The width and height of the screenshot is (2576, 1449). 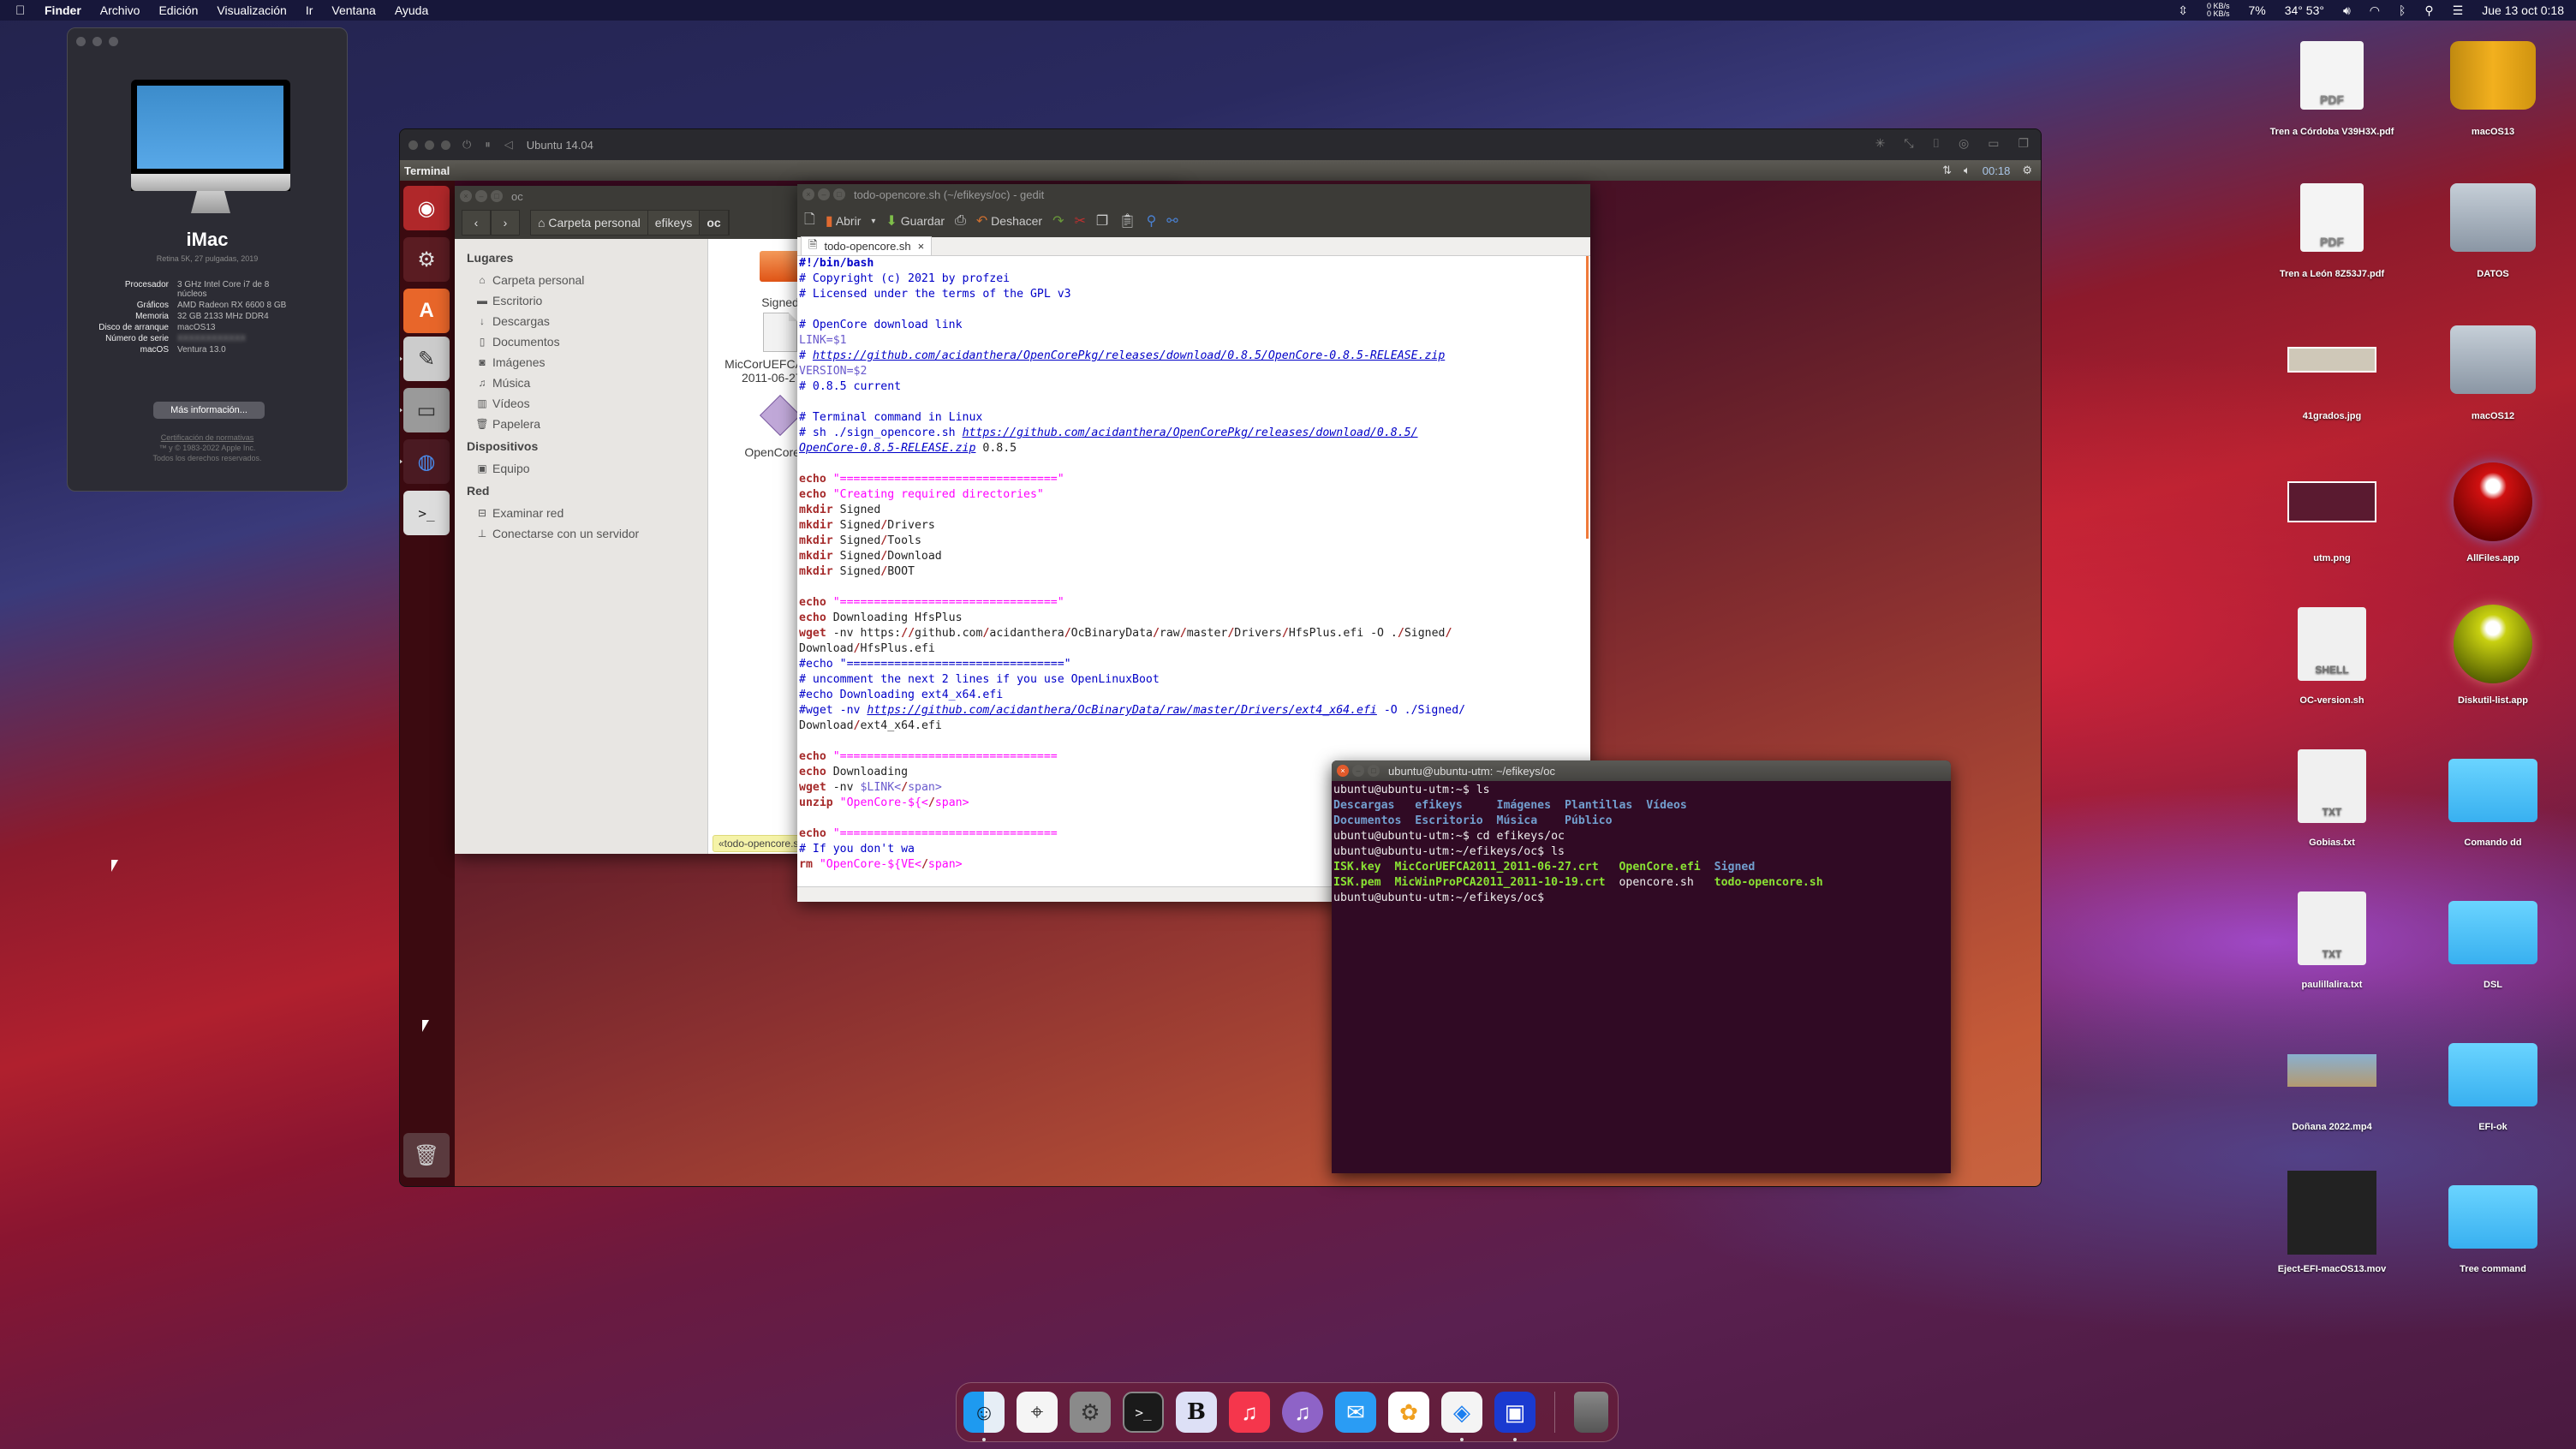 What do you see at coordinates (1908, 143) in the screenshot?
I see `resize-icon: ⤡` at bounding box center [1908, 143].